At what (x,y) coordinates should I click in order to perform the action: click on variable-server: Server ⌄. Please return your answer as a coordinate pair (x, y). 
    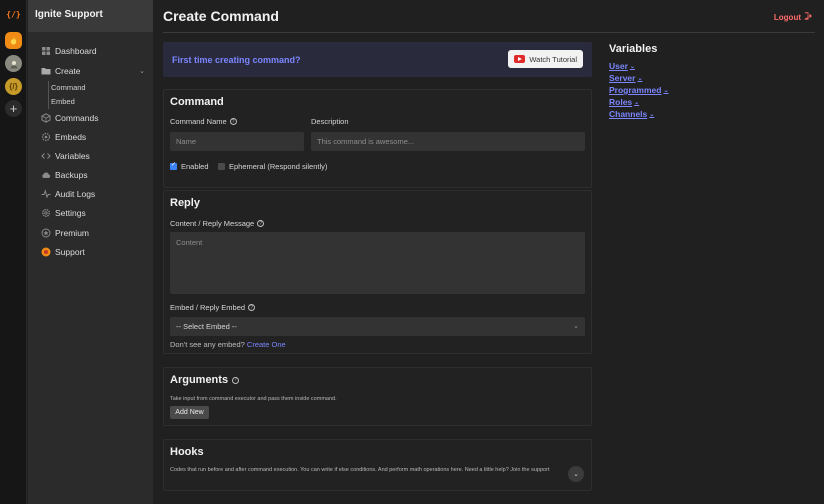
    Looking at the image, I should click on (626, 78).